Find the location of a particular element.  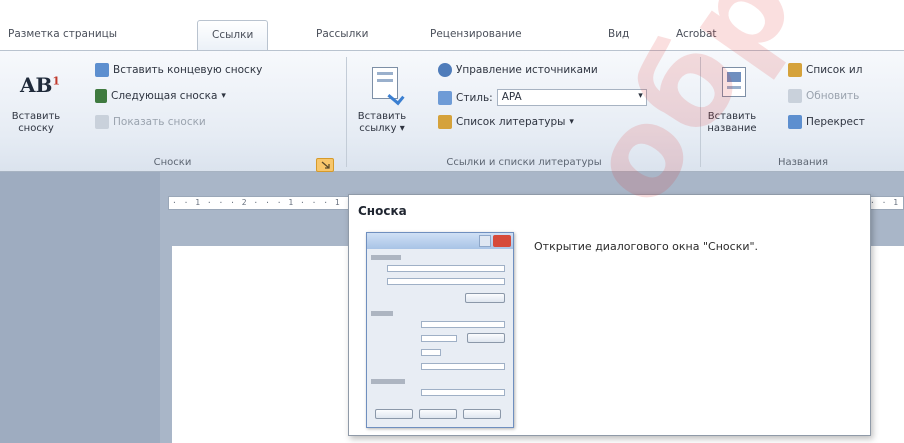

left-margin-area is located at coordinates (80, 307).